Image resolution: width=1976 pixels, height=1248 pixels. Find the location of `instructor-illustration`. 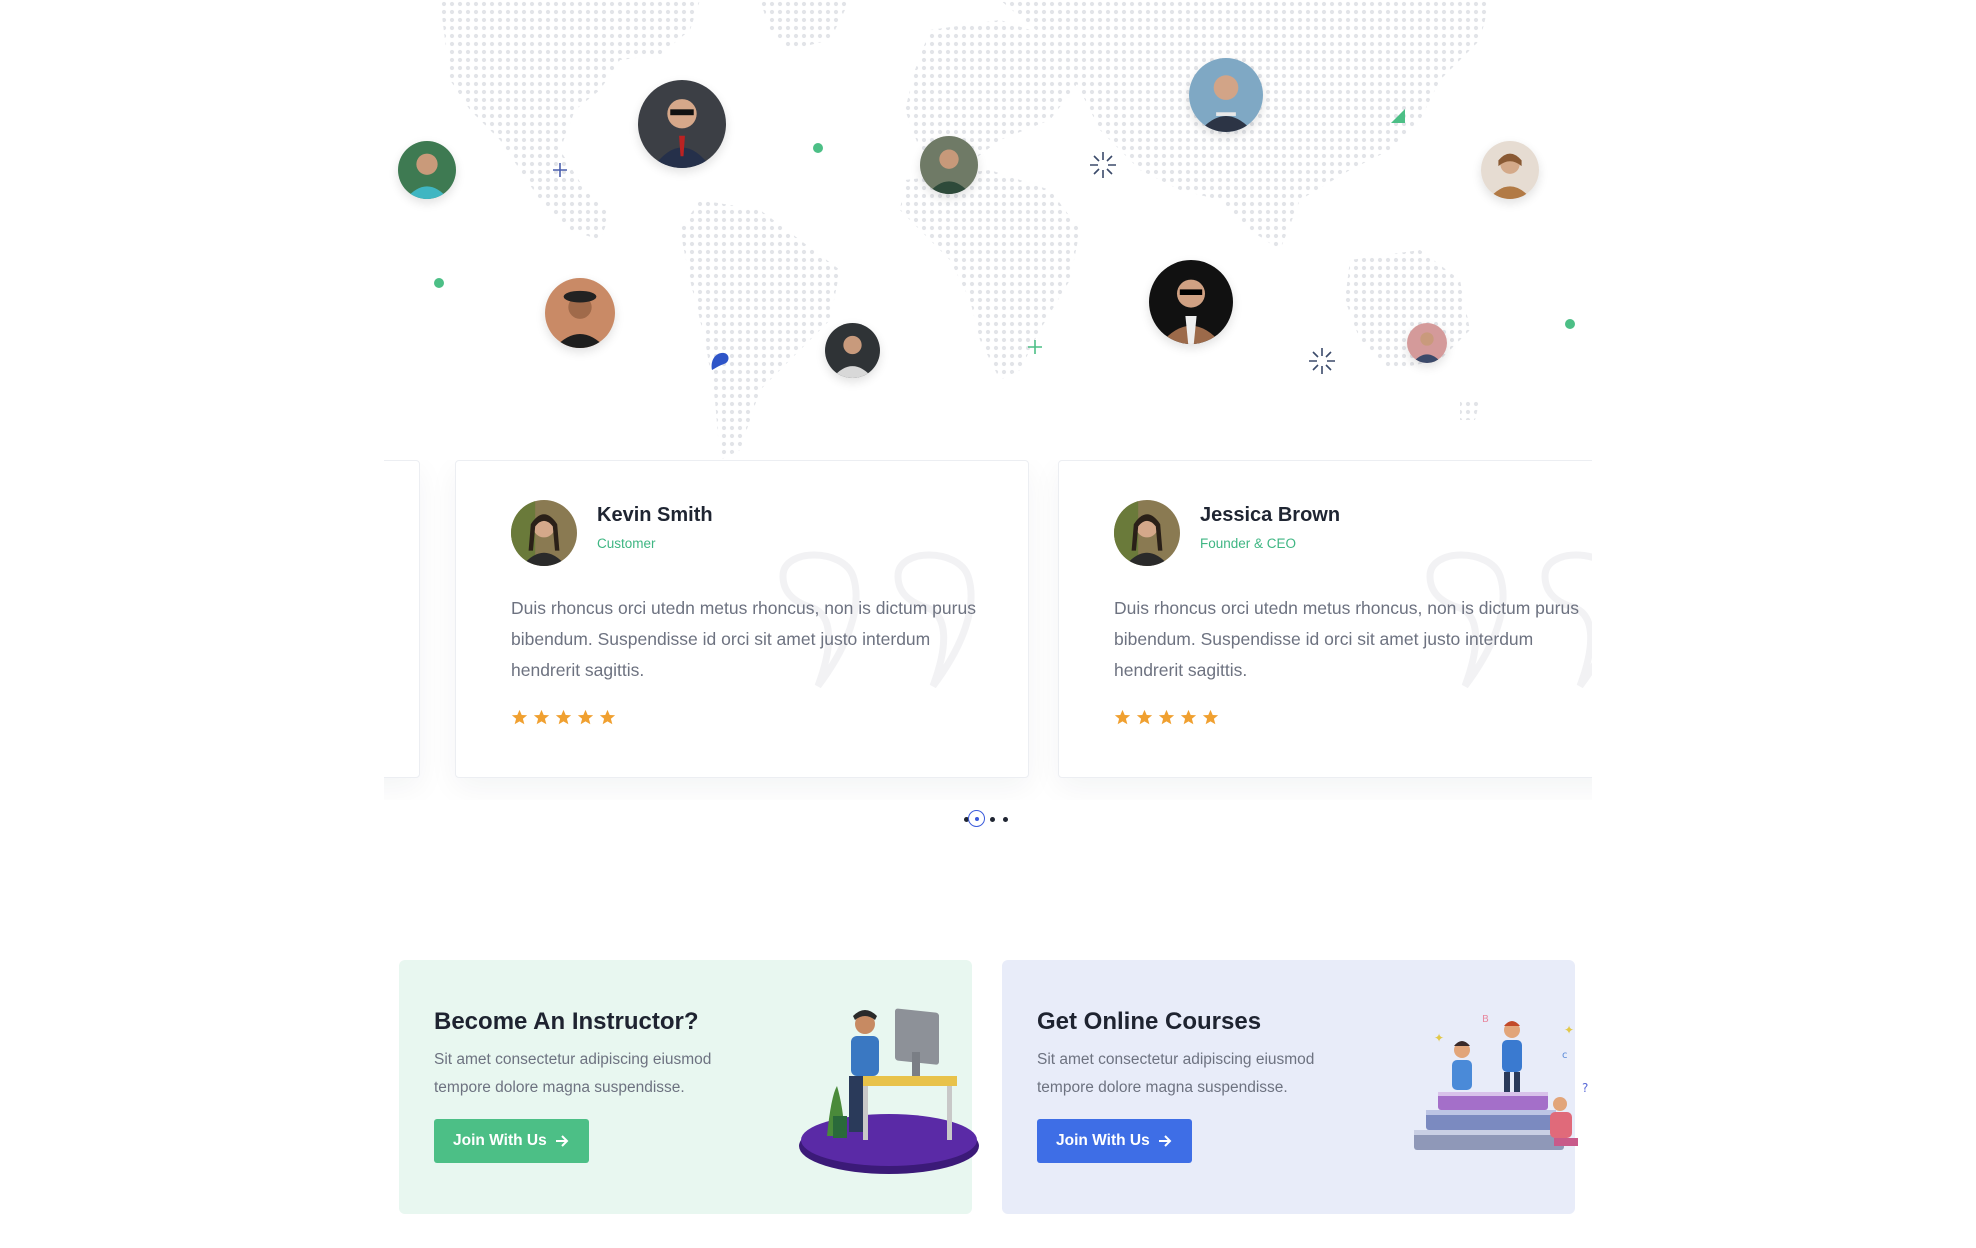

instructor-illustration is located at coordinates (889, 1091).